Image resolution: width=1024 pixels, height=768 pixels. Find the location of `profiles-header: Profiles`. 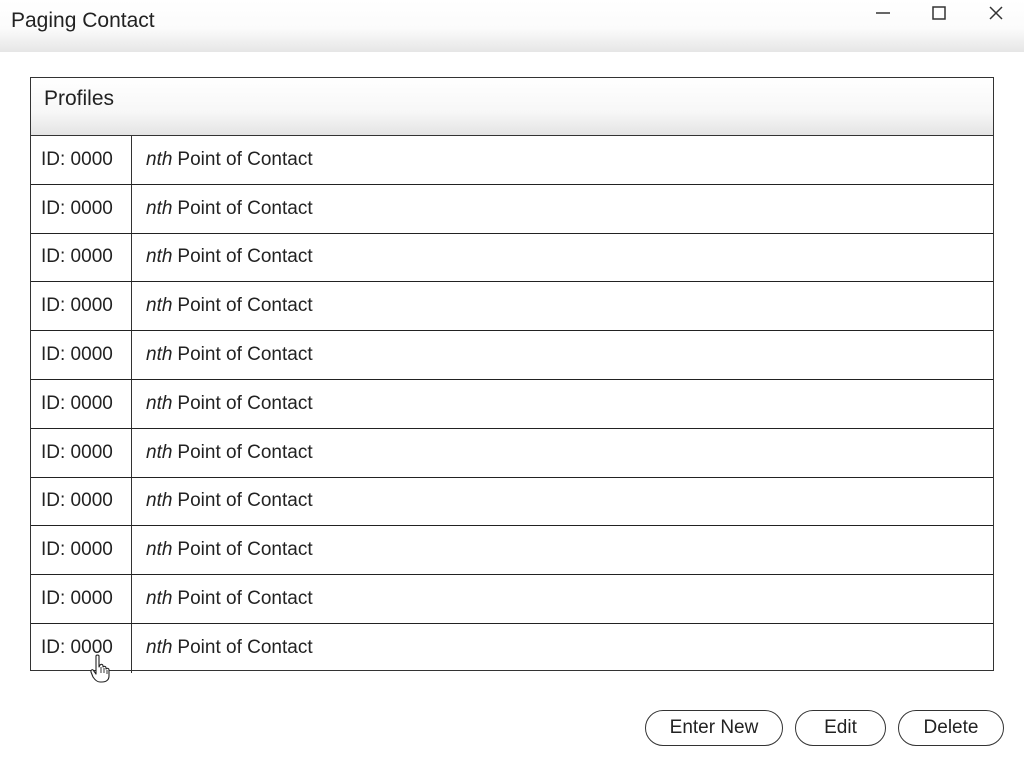

profiles-header: Profiles is located at coordinates (512, 107).